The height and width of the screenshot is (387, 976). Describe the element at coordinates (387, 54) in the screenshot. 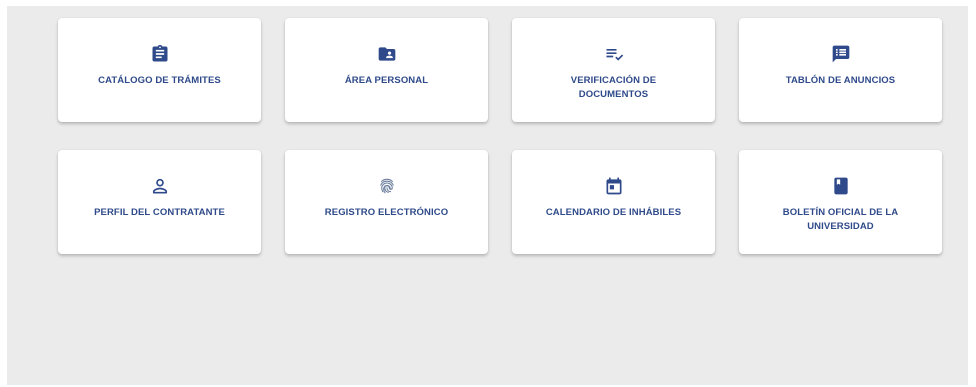

I see `folder-account-icon` at that location.